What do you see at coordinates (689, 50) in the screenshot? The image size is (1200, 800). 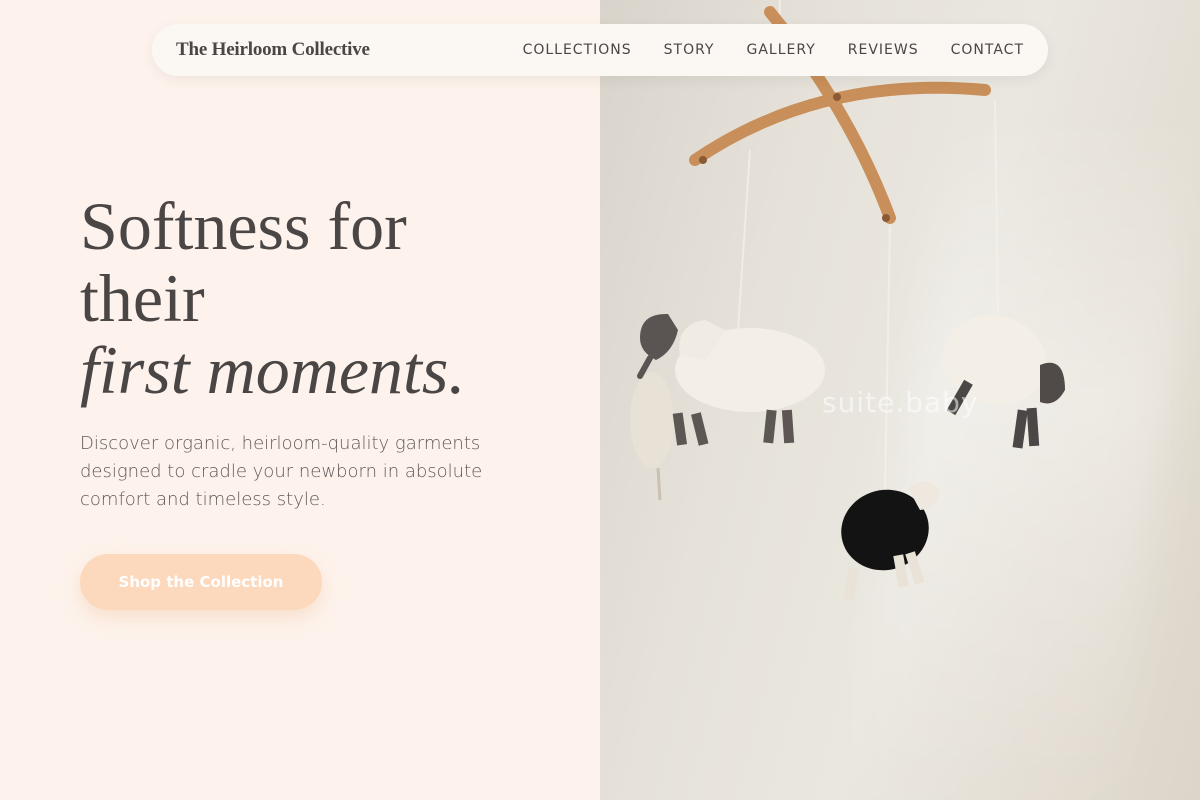 I see `nav-link-story: STORY` at bounding box center [689, 50].